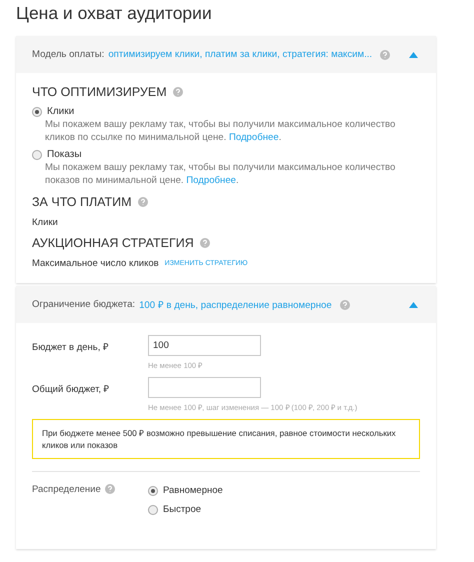  Describe the element at coordinates (182, 510) in the screenshot. I see `radio-label: Быстрое` at that location.